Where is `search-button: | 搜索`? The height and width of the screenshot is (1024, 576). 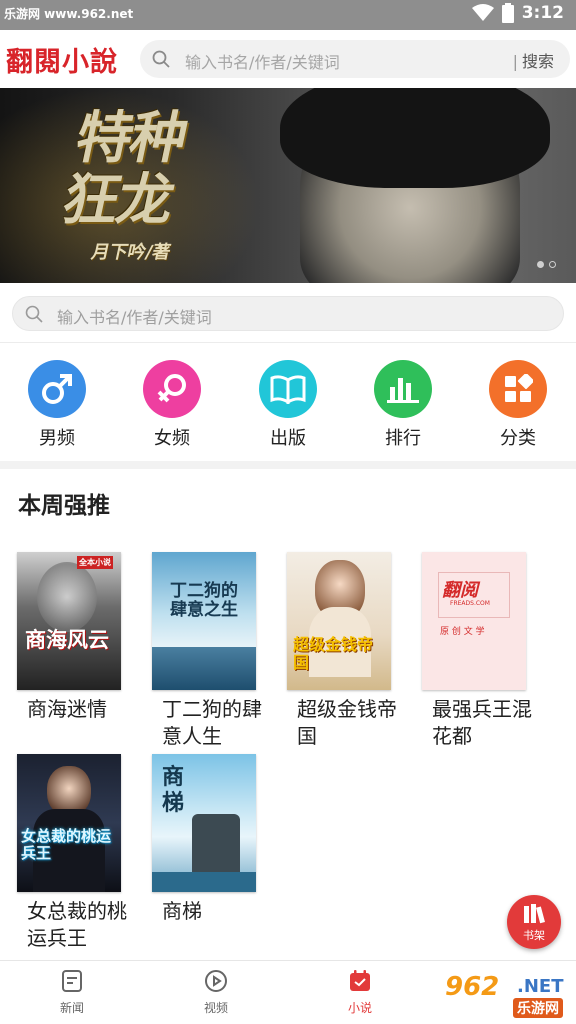 search-button: | 搜索 is located at coordinates (533, 60).